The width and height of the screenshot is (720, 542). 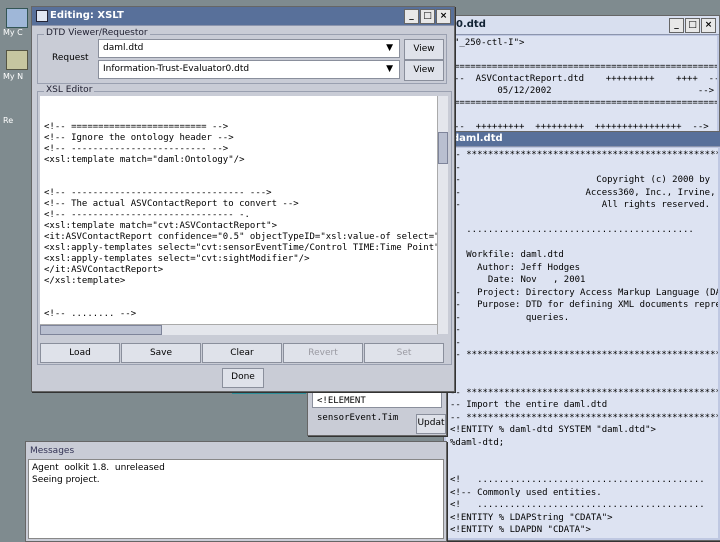 What do you see at coordinates (70, 58) in the screenshot?
I see `request-label: Request` at bounding box center [70, 58].